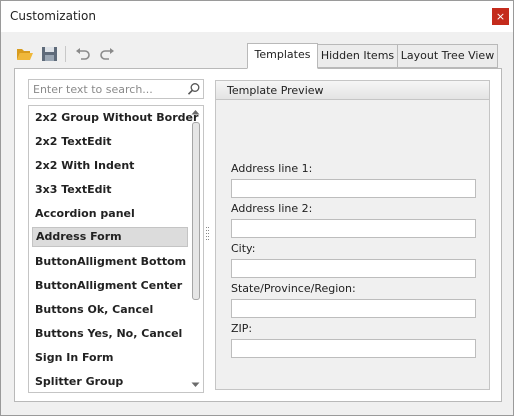  Describe the element at coordinates (25, 54) in the screenshot. I see `open-folder-icon` at that location.